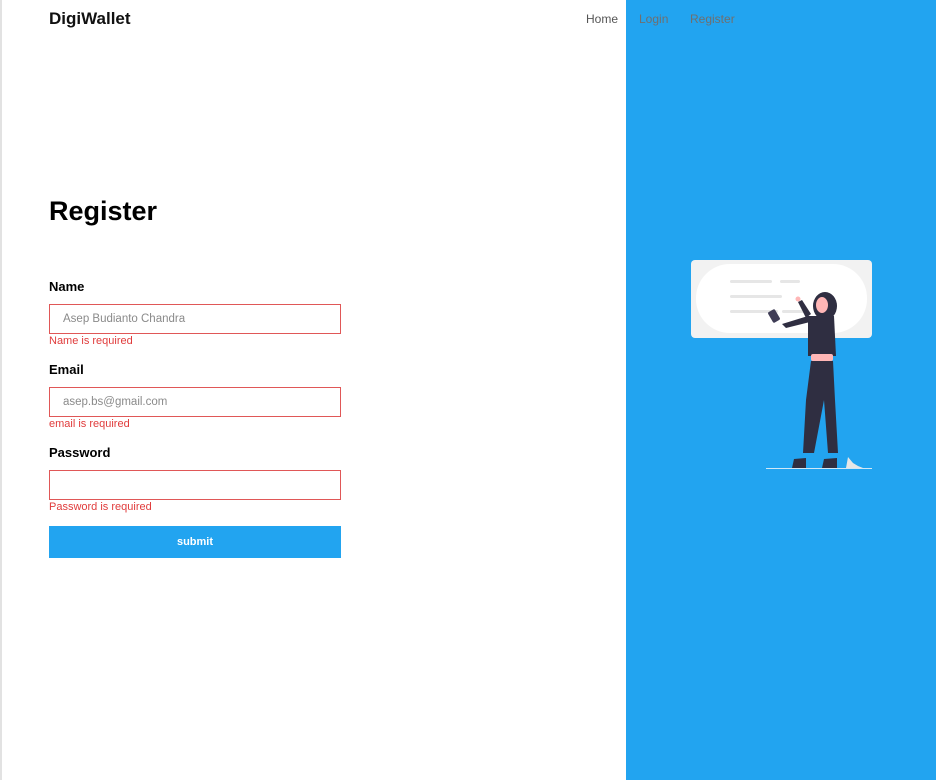  Describe the element at coordinates (91, 341) in the screenshot. I see `name-error: Name is required` at that location.